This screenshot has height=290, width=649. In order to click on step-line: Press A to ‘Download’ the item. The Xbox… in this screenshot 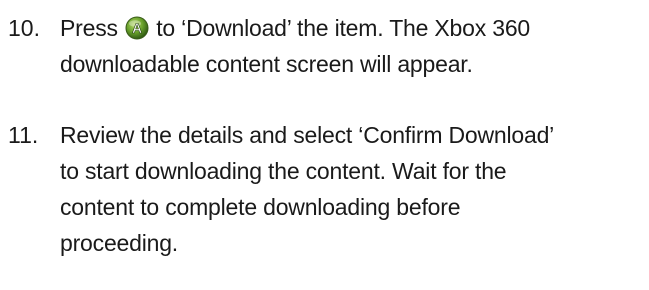, I will do `click(352, 28)`.